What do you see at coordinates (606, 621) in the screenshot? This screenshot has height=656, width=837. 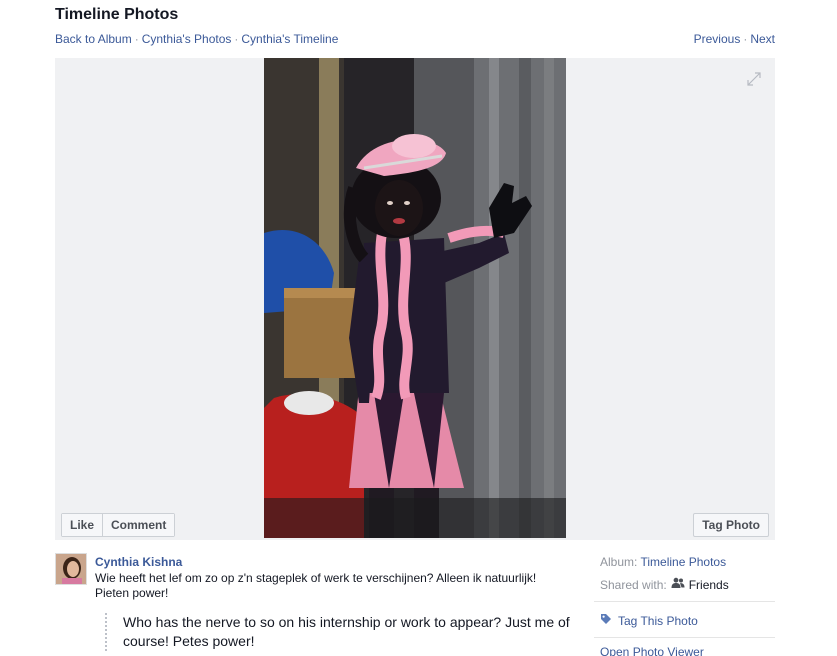 I see `tag-icon` at bounding box center [606, 621].